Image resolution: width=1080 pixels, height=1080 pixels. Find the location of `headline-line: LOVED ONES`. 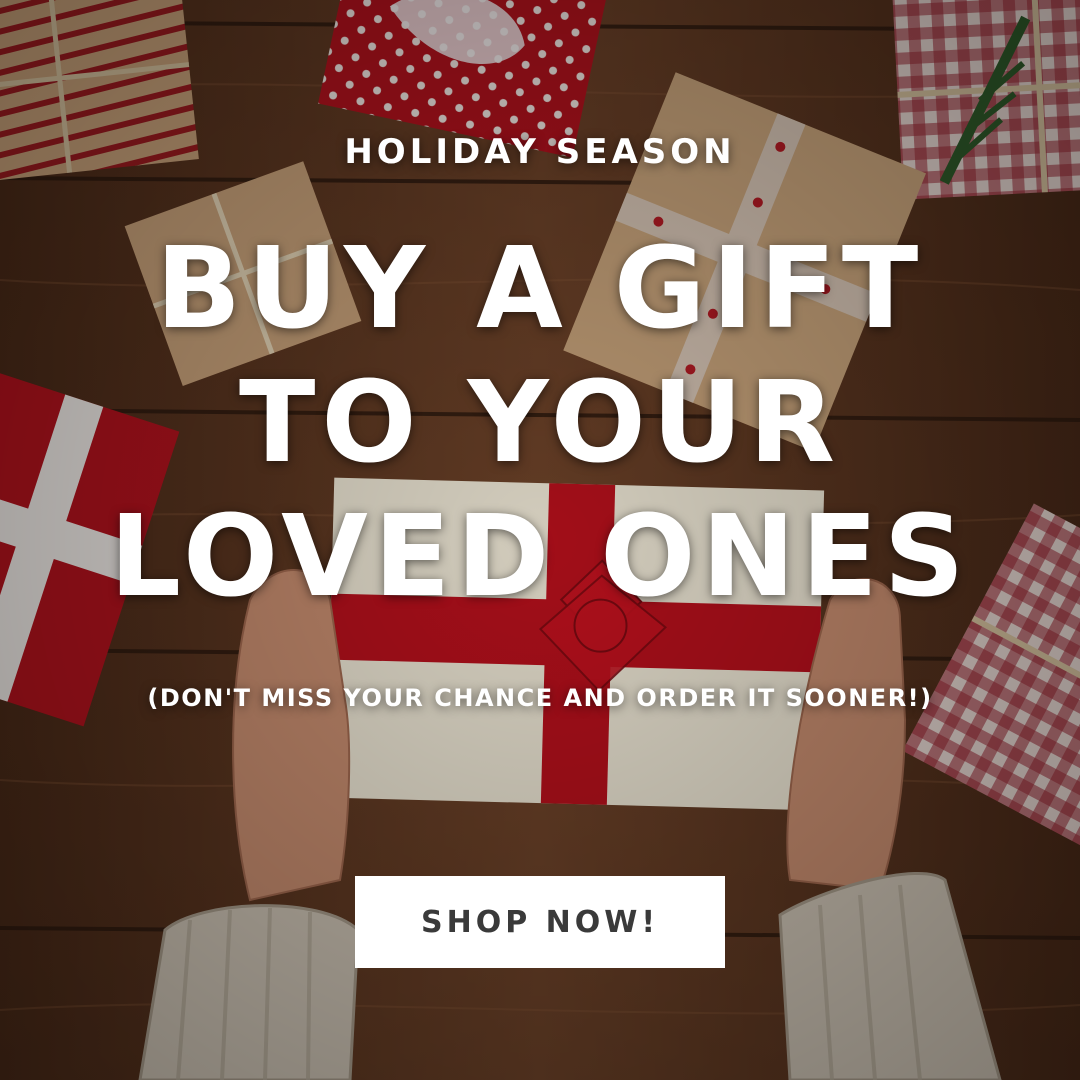

headline-line: LOVED ONES is located at coordinates (540, 557).